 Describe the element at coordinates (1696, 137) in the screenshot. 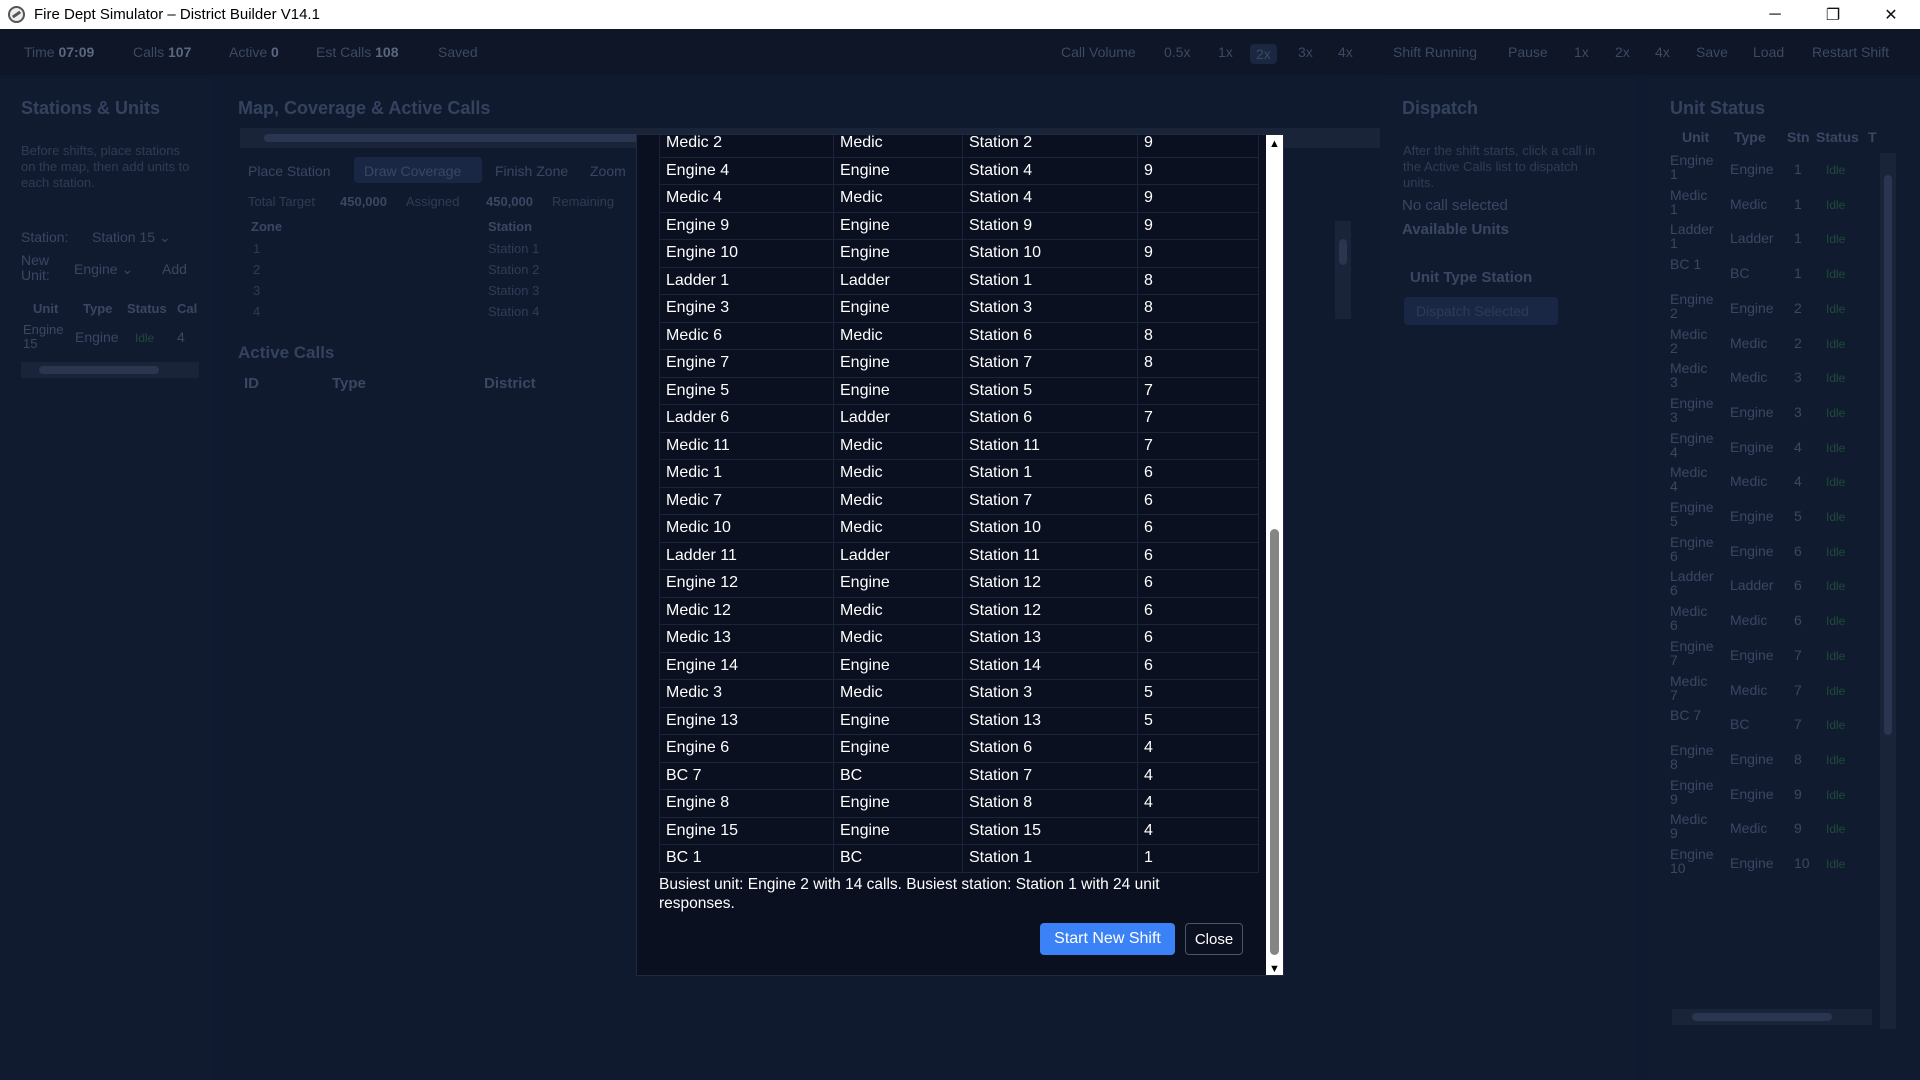

I see `us-col-unit: Unit` at that location.